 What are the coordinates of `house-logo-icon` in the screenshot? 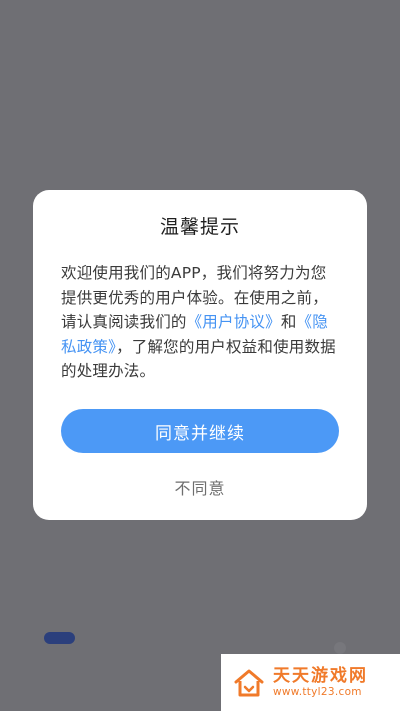 It's located at (249, 682).